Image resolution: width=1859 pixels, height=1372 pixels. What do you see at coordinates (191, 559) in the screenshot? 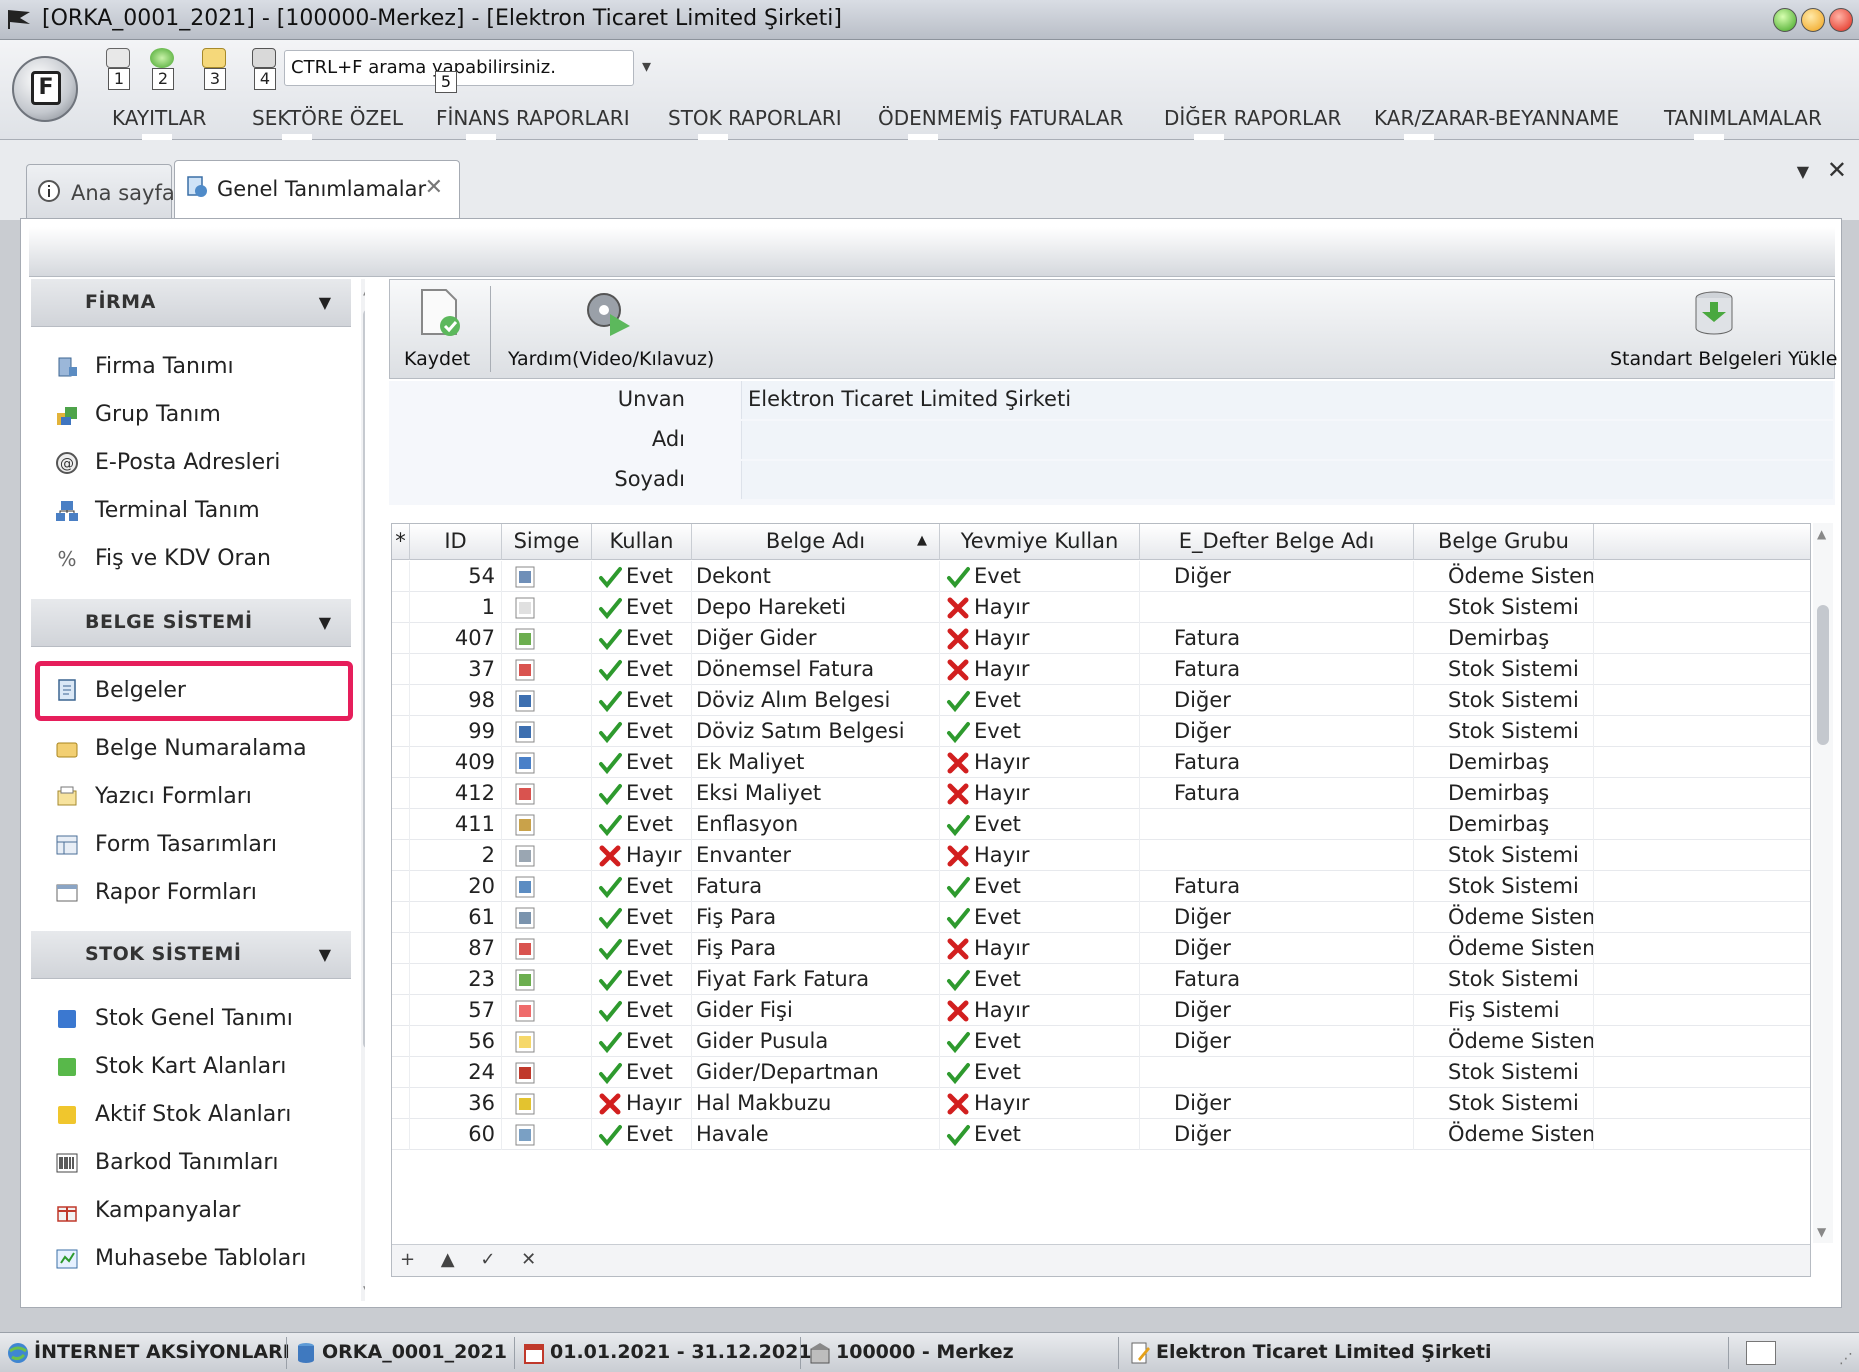
I see `nav-item-fis-ve-kdv-oran: % Fiş ve KDV Oran` at bounding box center [191, 559].